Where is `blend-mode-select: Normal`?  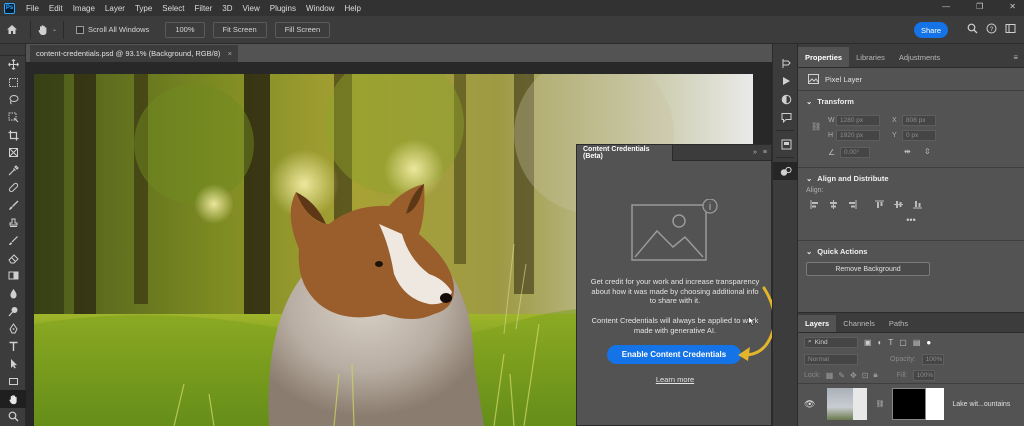
blend-mode-select: Normal is located at coordinates (831, 359).